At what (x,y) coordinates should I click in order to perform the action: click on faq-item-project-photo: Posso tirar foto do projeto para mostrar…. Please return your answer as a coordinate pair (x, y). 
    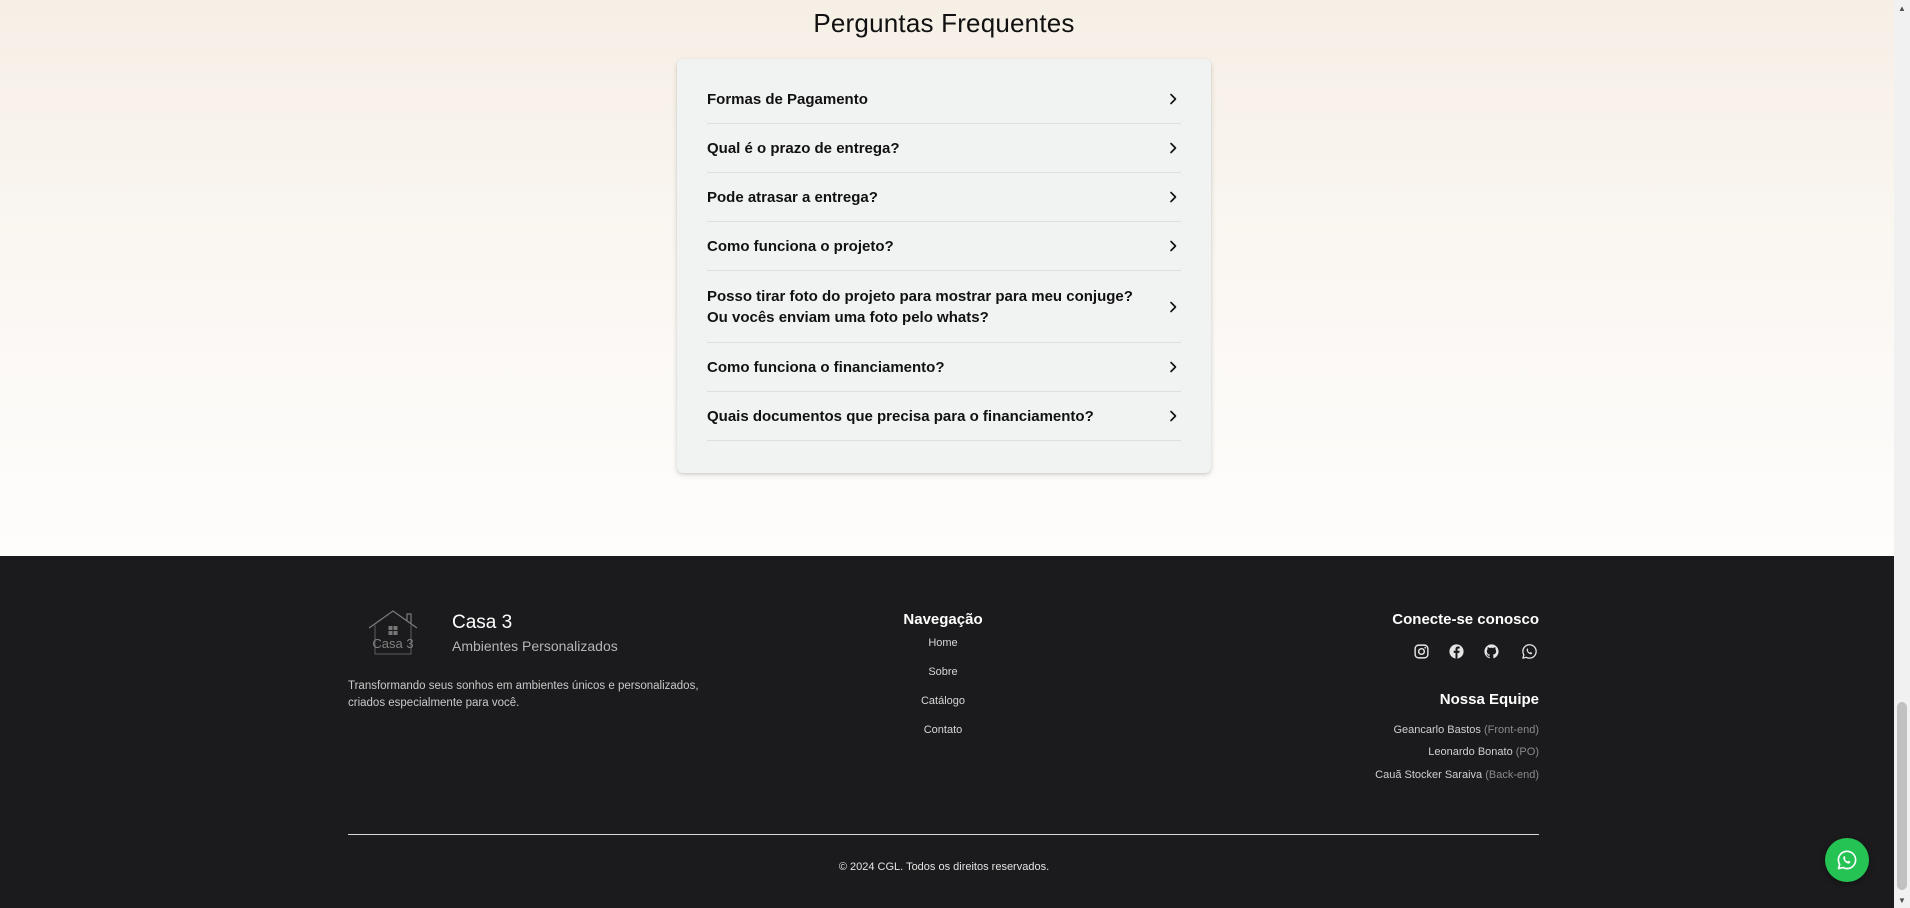
    Looking at the image, I should click on (944, 307).